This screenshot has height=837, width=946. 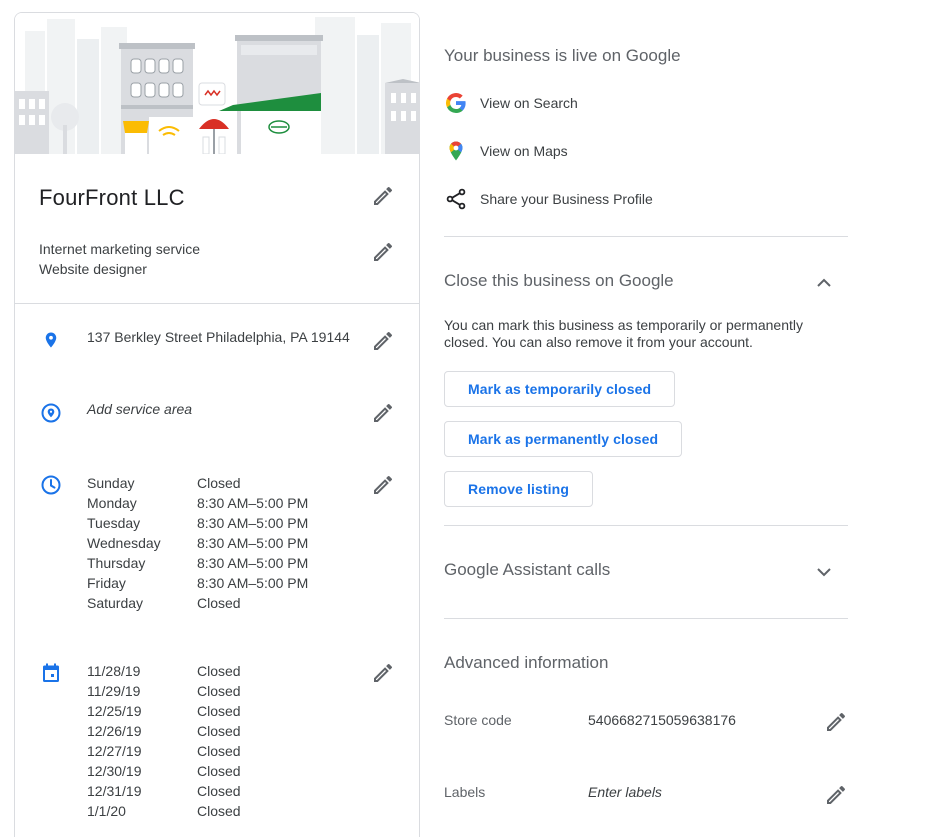 What do you see at coordinates (478, 720) in the screenshot?
I see `store-code-label: Store code` at bounding box center [478, 720].